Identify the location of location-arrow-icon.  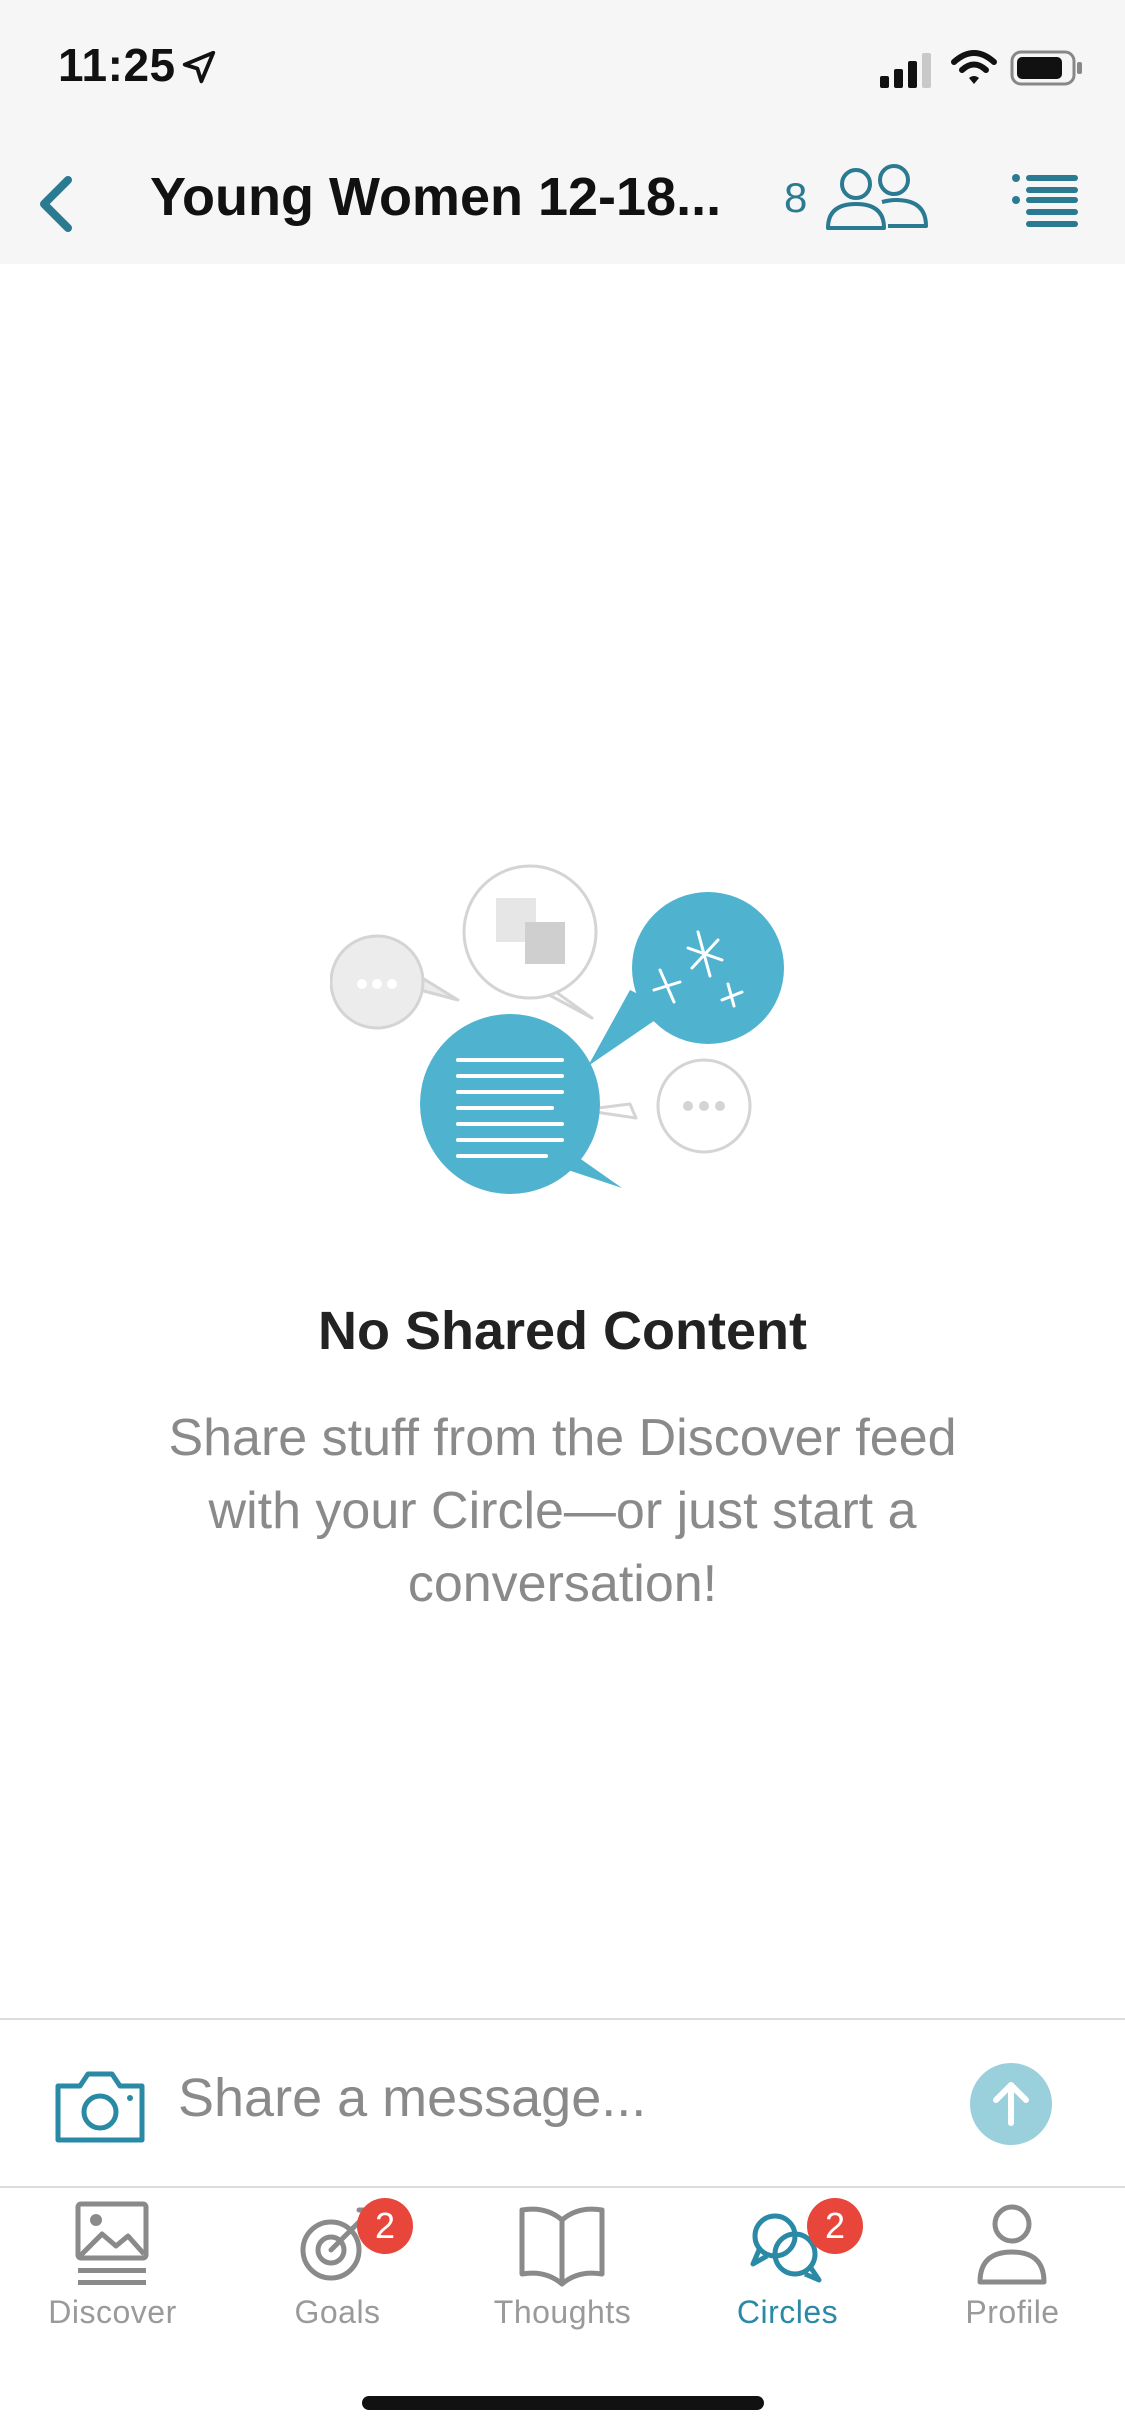
(199, 67).